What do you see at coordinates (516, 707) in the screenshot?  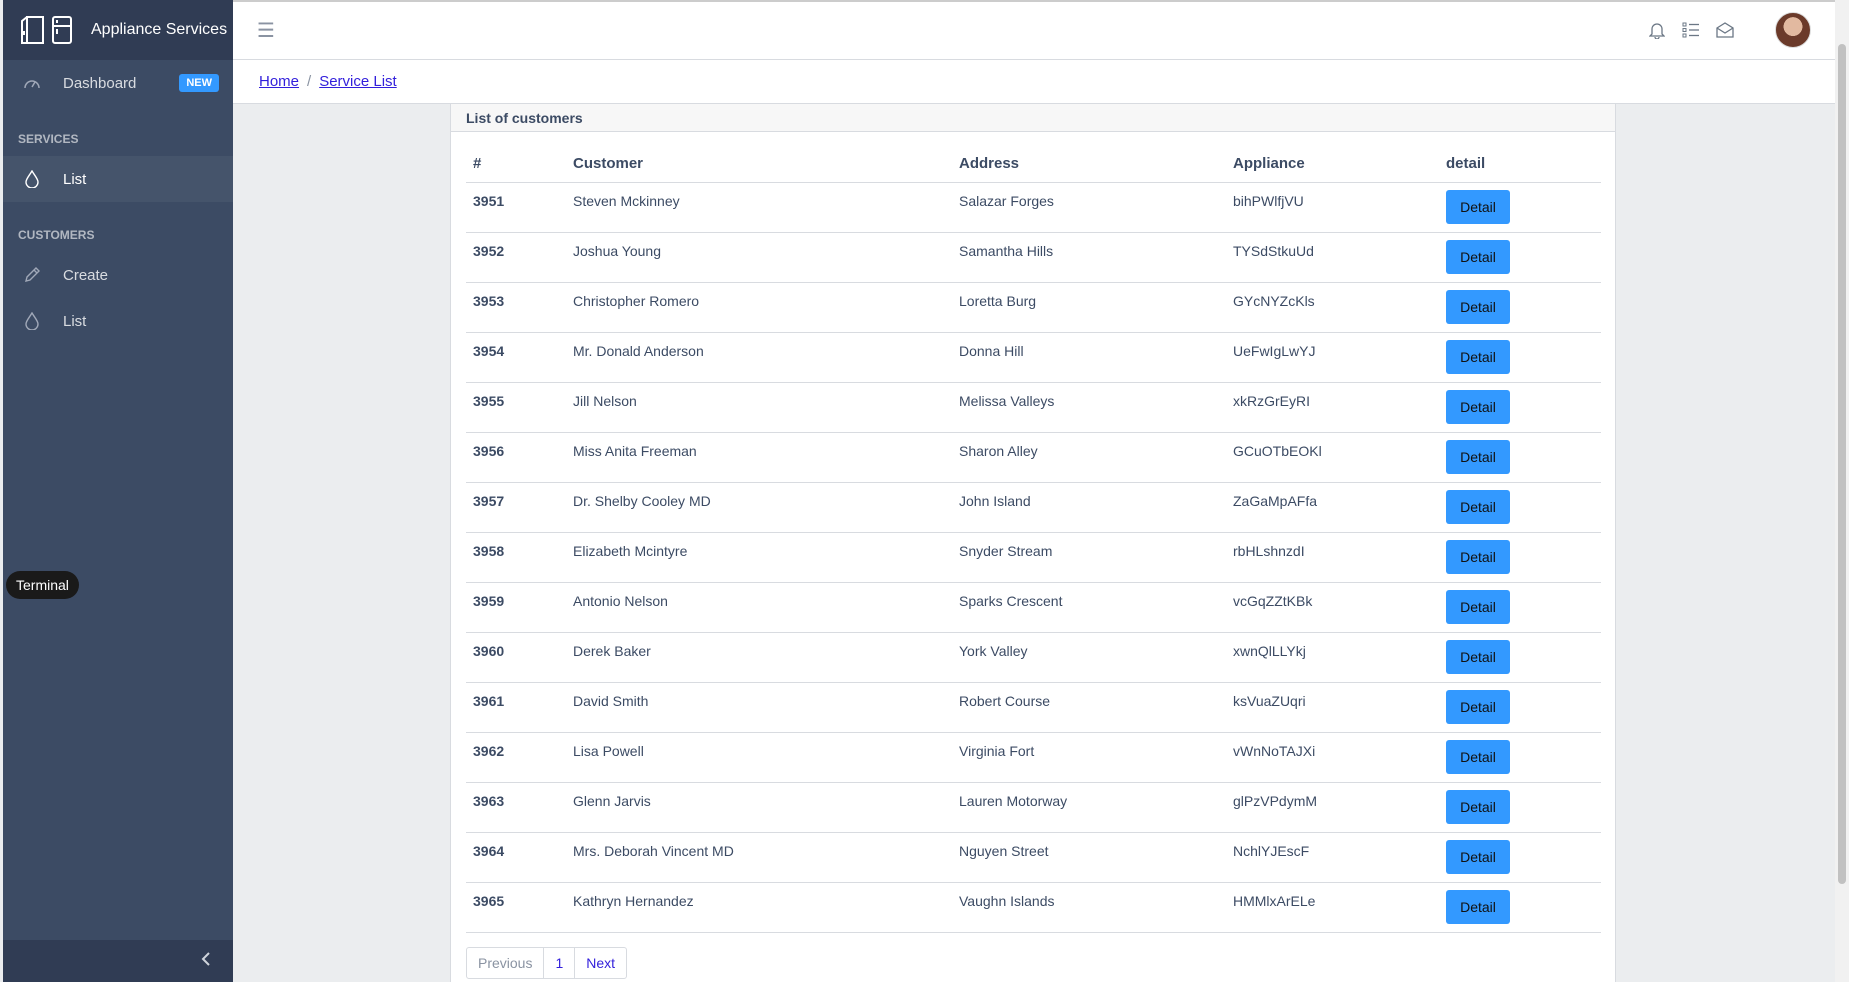 I see `row-id: 3961` at bounding box center [516, 707].